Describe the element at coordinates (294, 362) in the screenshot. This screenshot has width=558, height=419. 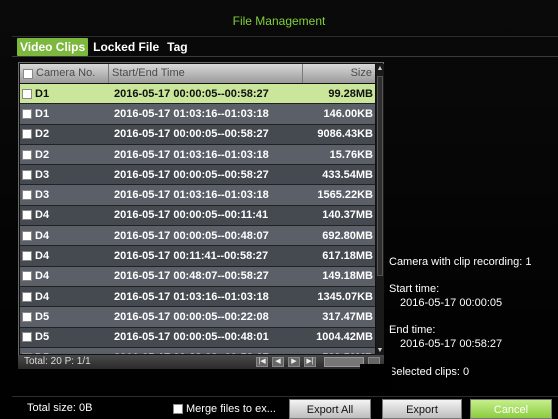
I see `next-page-icon: ▶` at that location.